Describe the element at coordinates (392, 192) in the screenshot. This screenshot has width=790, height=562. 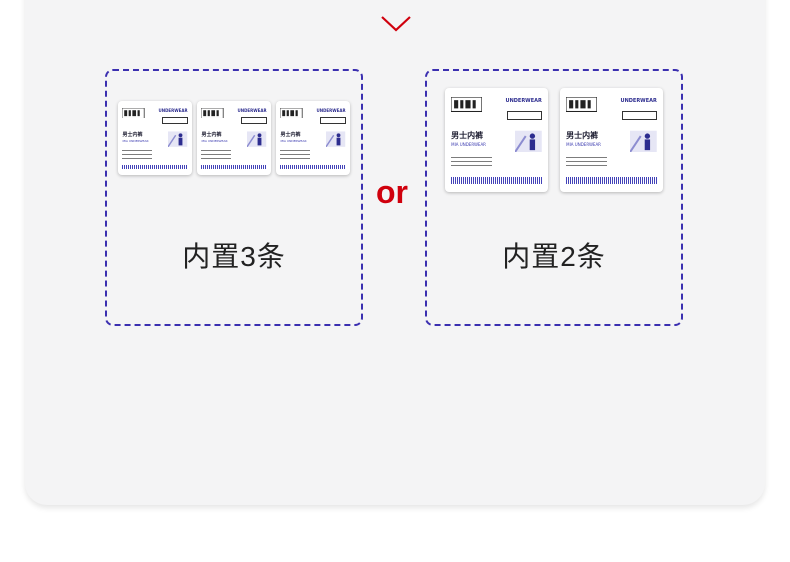
I see `or-divider: or` at that location.